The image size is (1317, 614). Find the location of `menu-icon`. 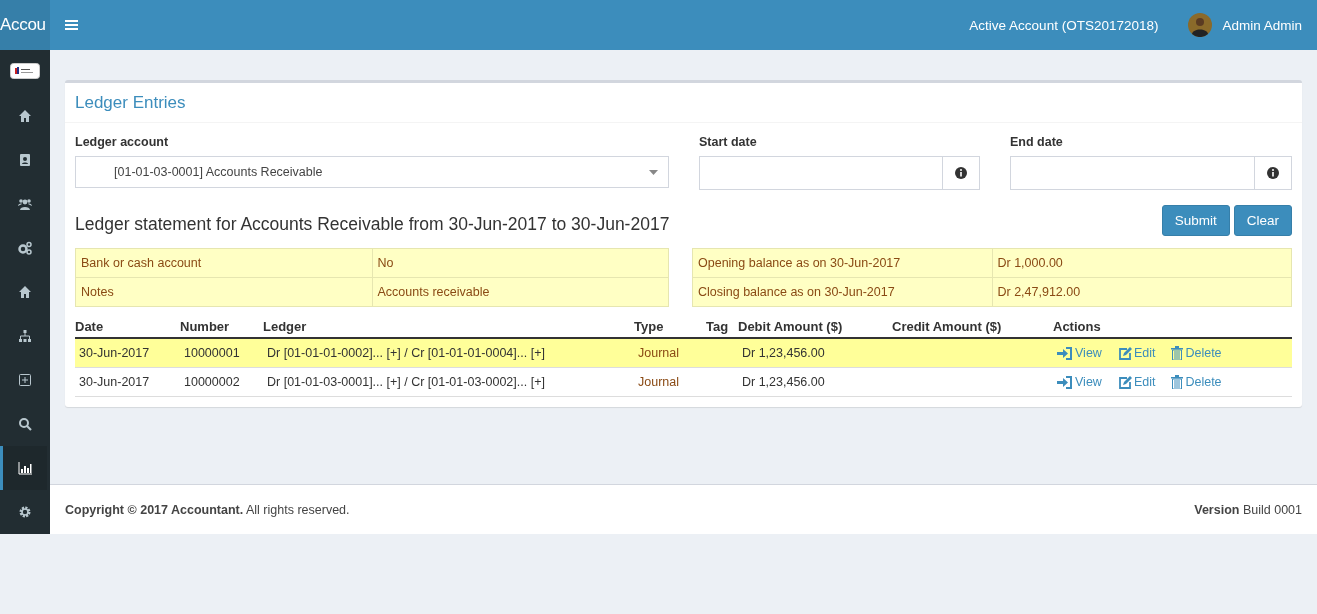

menu-icon is located at coordinates (71, 25).